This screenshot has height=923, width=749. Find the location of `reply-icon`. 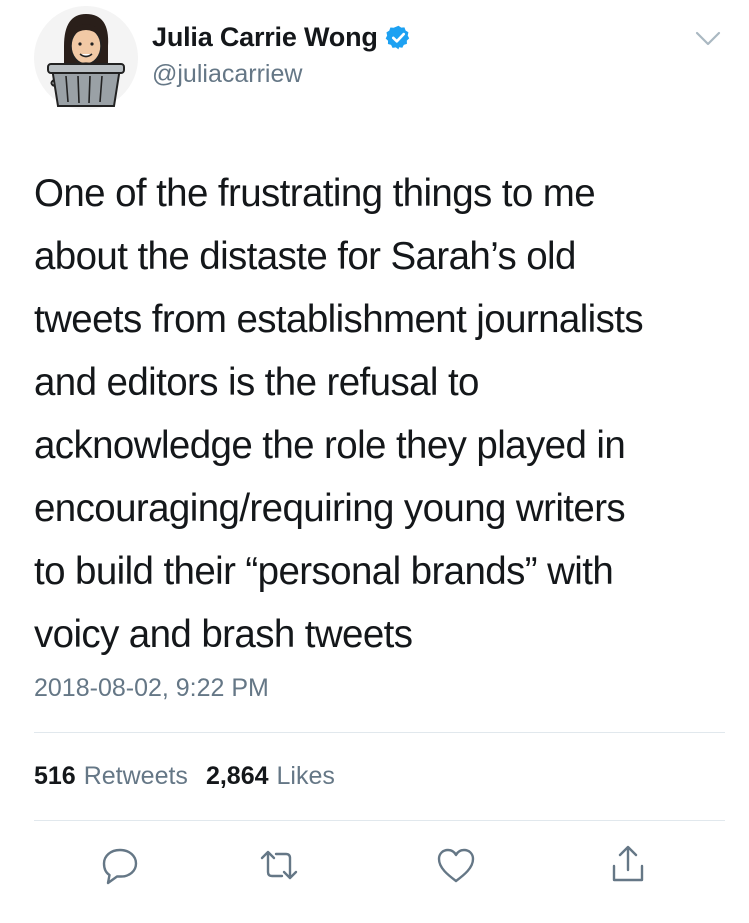

reply-icon is located at coordinates (120, 866).